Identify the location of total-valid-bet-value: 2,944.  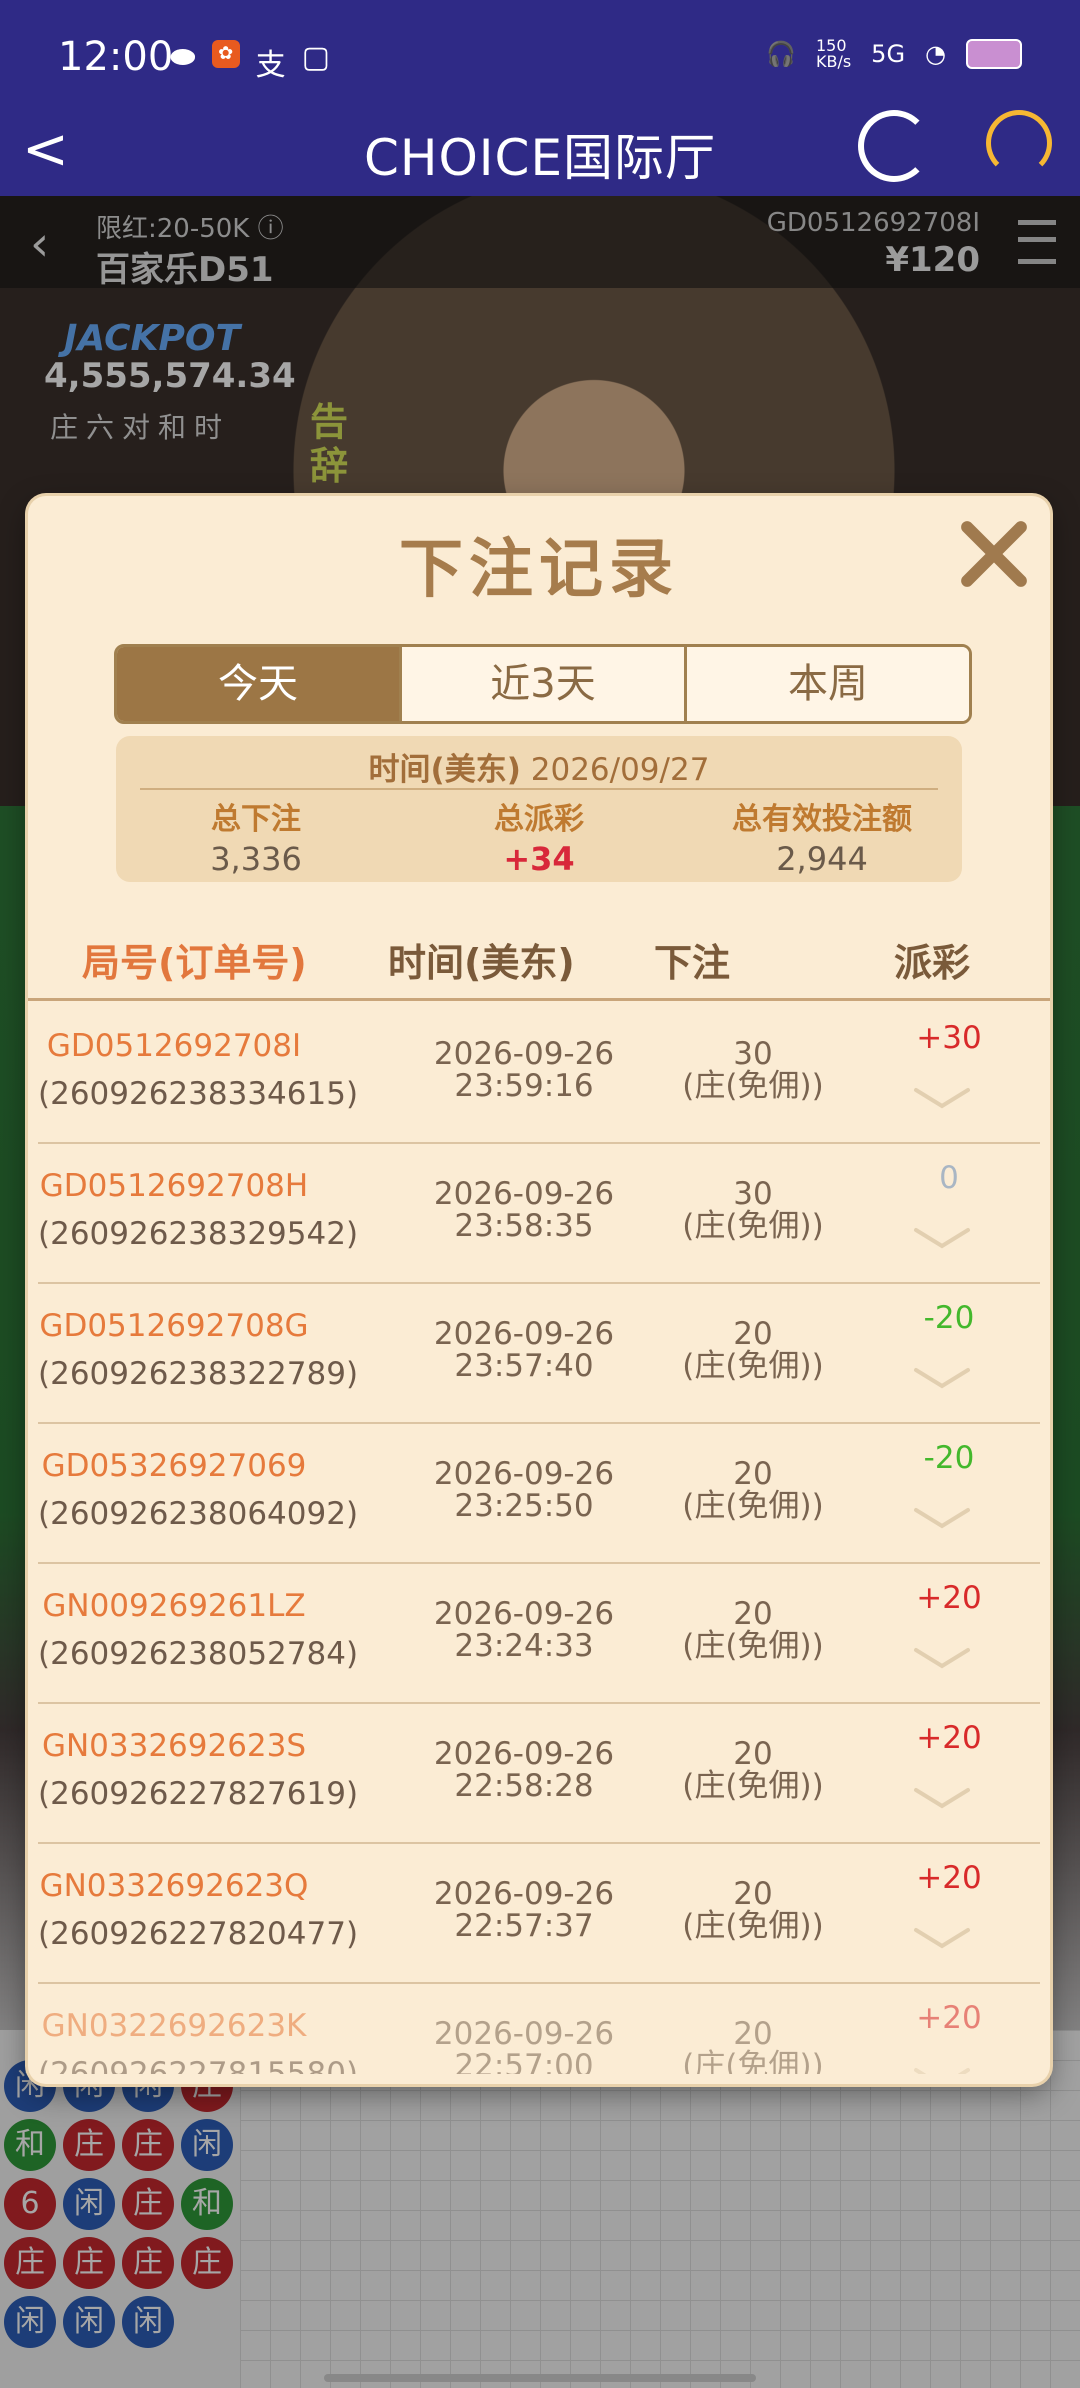
(822, 859).